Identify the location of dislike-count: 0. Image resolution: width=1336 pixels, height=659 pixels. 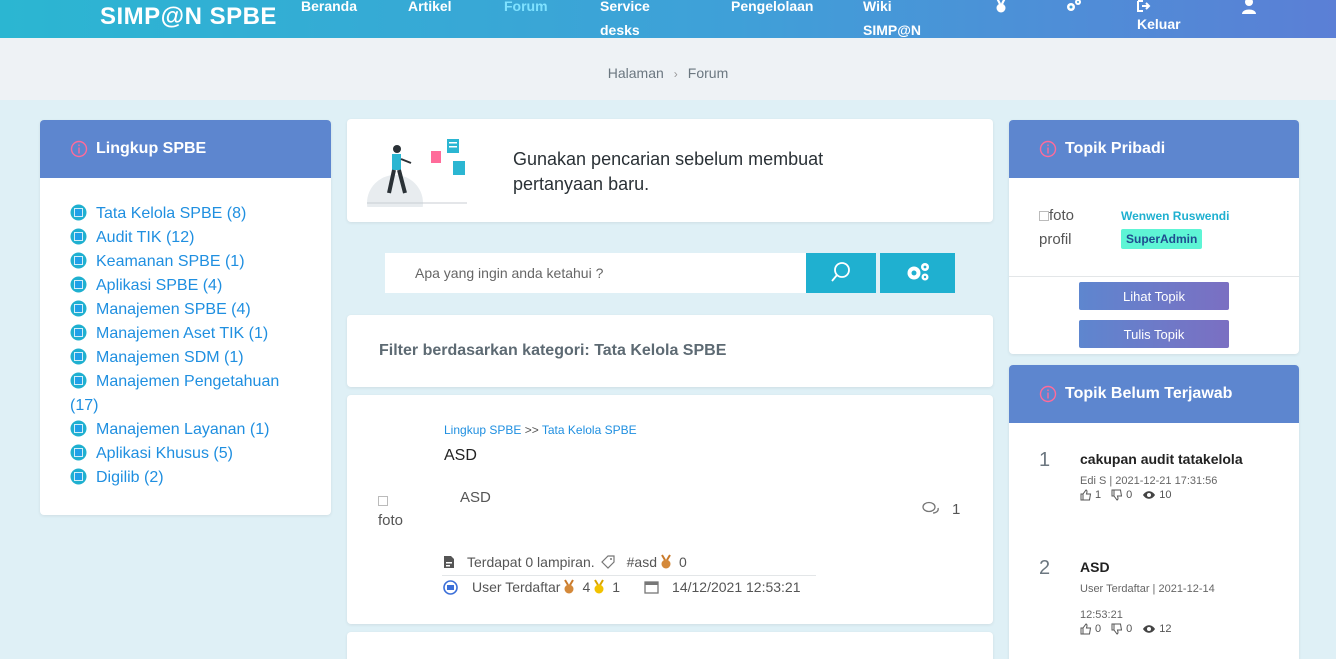
(1129, 495).